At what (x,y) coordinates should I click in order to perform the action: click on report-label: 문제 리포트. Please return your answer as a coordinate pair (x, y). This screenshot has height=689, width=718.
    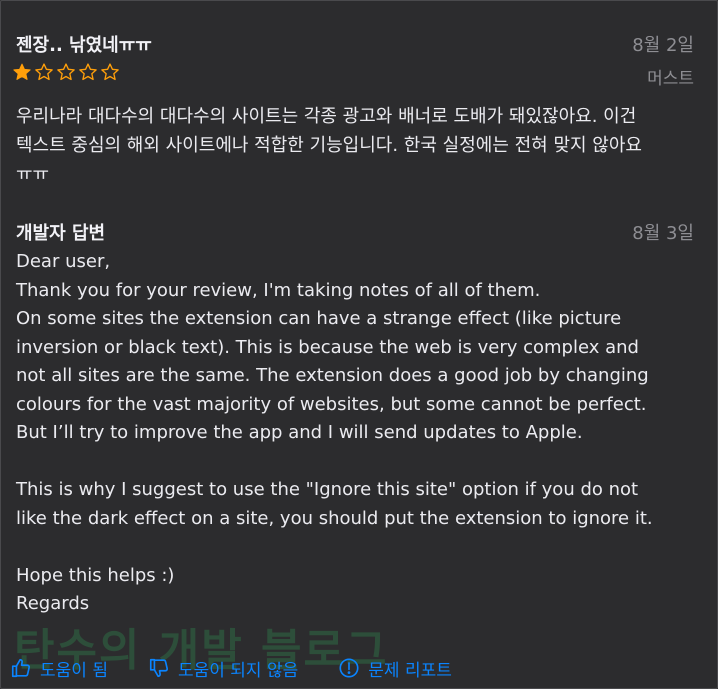
    Looking at the image, I should click on (410, 670).